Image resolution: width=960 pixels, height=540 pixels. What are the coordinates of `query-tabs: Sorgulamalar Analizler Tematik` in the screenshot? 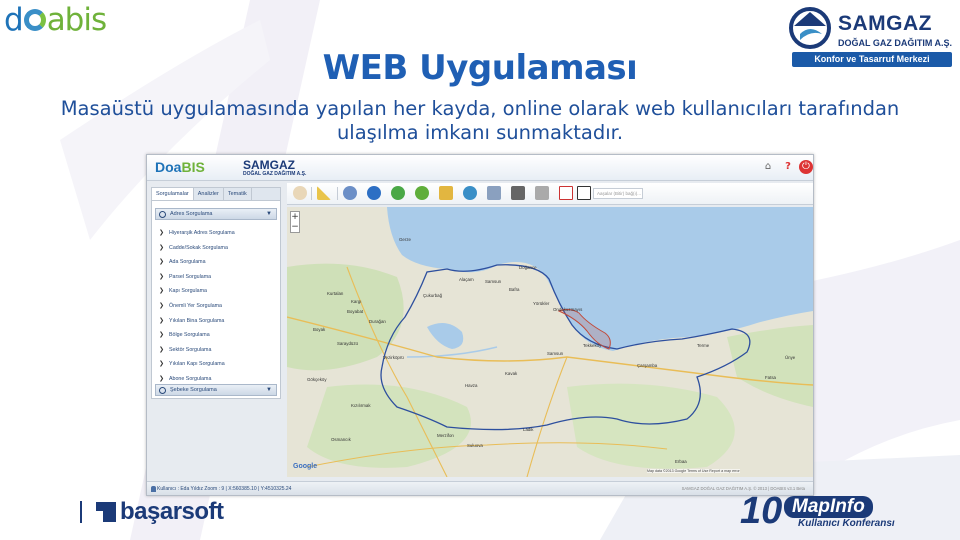 It's located at (216, 194).